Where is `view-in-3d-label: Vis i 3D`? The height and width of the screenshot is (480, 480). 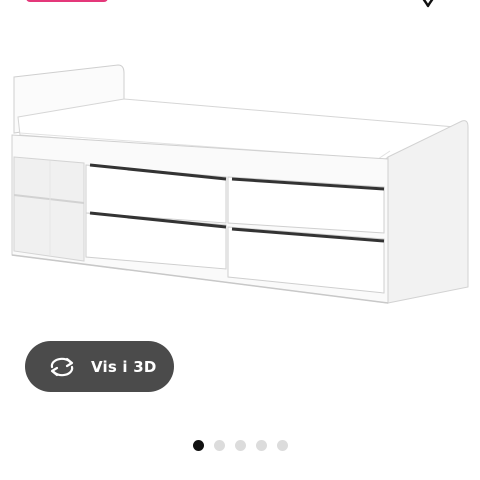 view-in-3d-label: Vis i 3D is located at coordinates (124, 366).